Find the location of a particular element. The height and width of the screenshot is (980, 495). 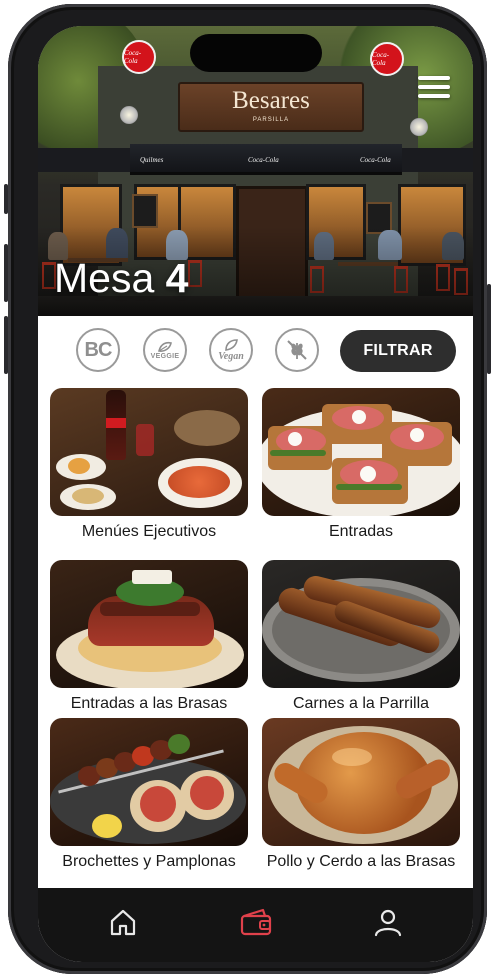

category-card-entradas-brasas: Entradas a las Brasas is located at coordinates (149, 637).